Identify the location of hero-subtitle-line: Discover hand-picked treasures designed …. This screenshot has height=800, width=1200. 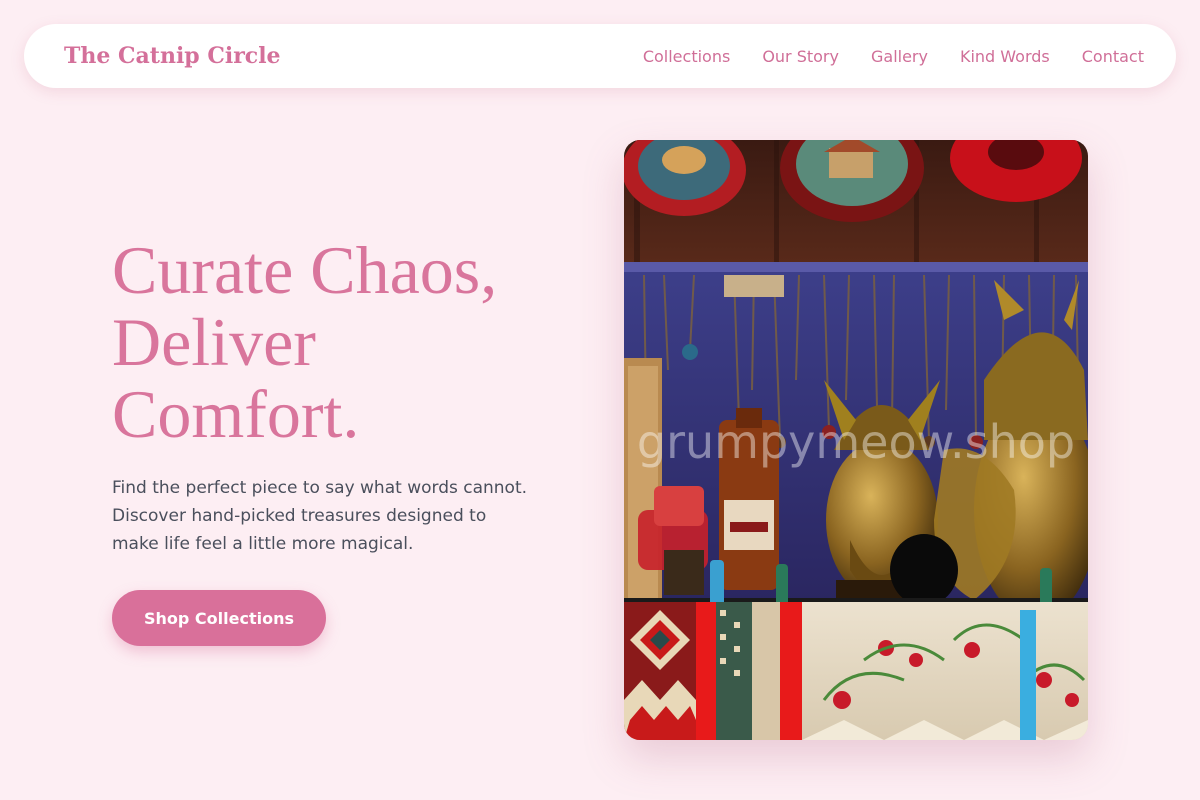
(299, 516).